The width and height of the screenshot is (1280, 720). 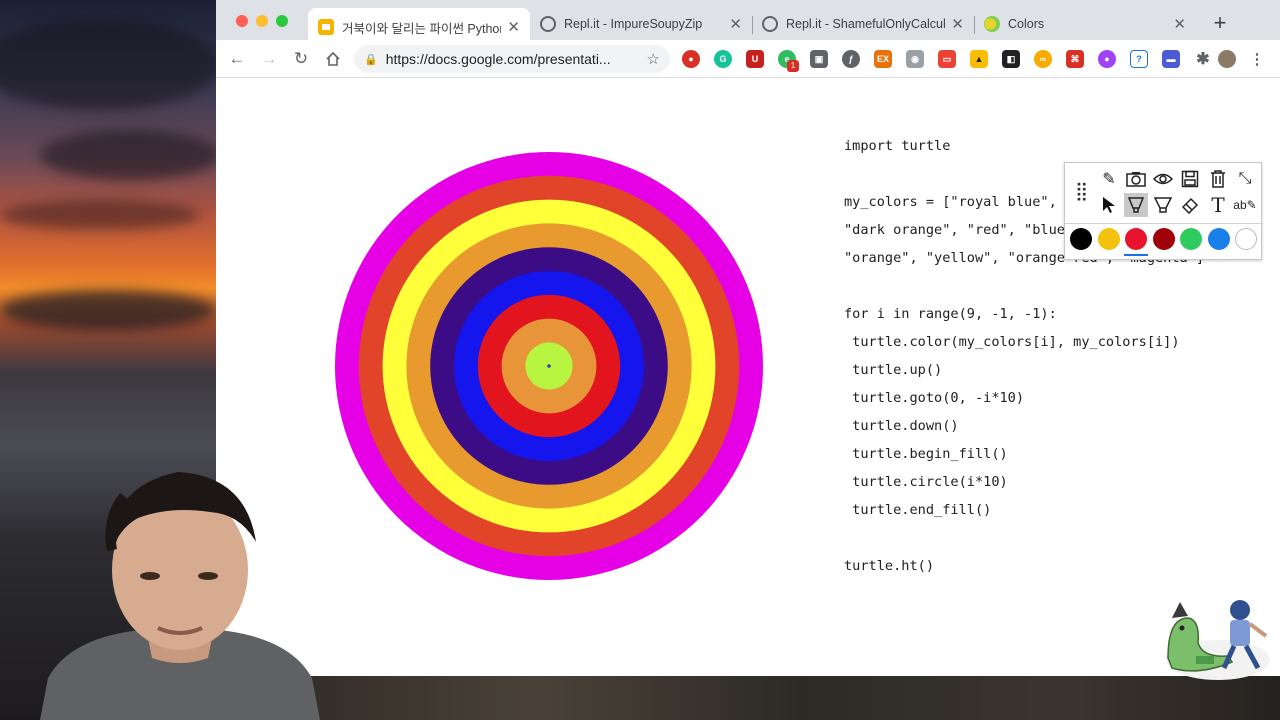 I want to click on shield-icon: U, so click(x=755, y=59).